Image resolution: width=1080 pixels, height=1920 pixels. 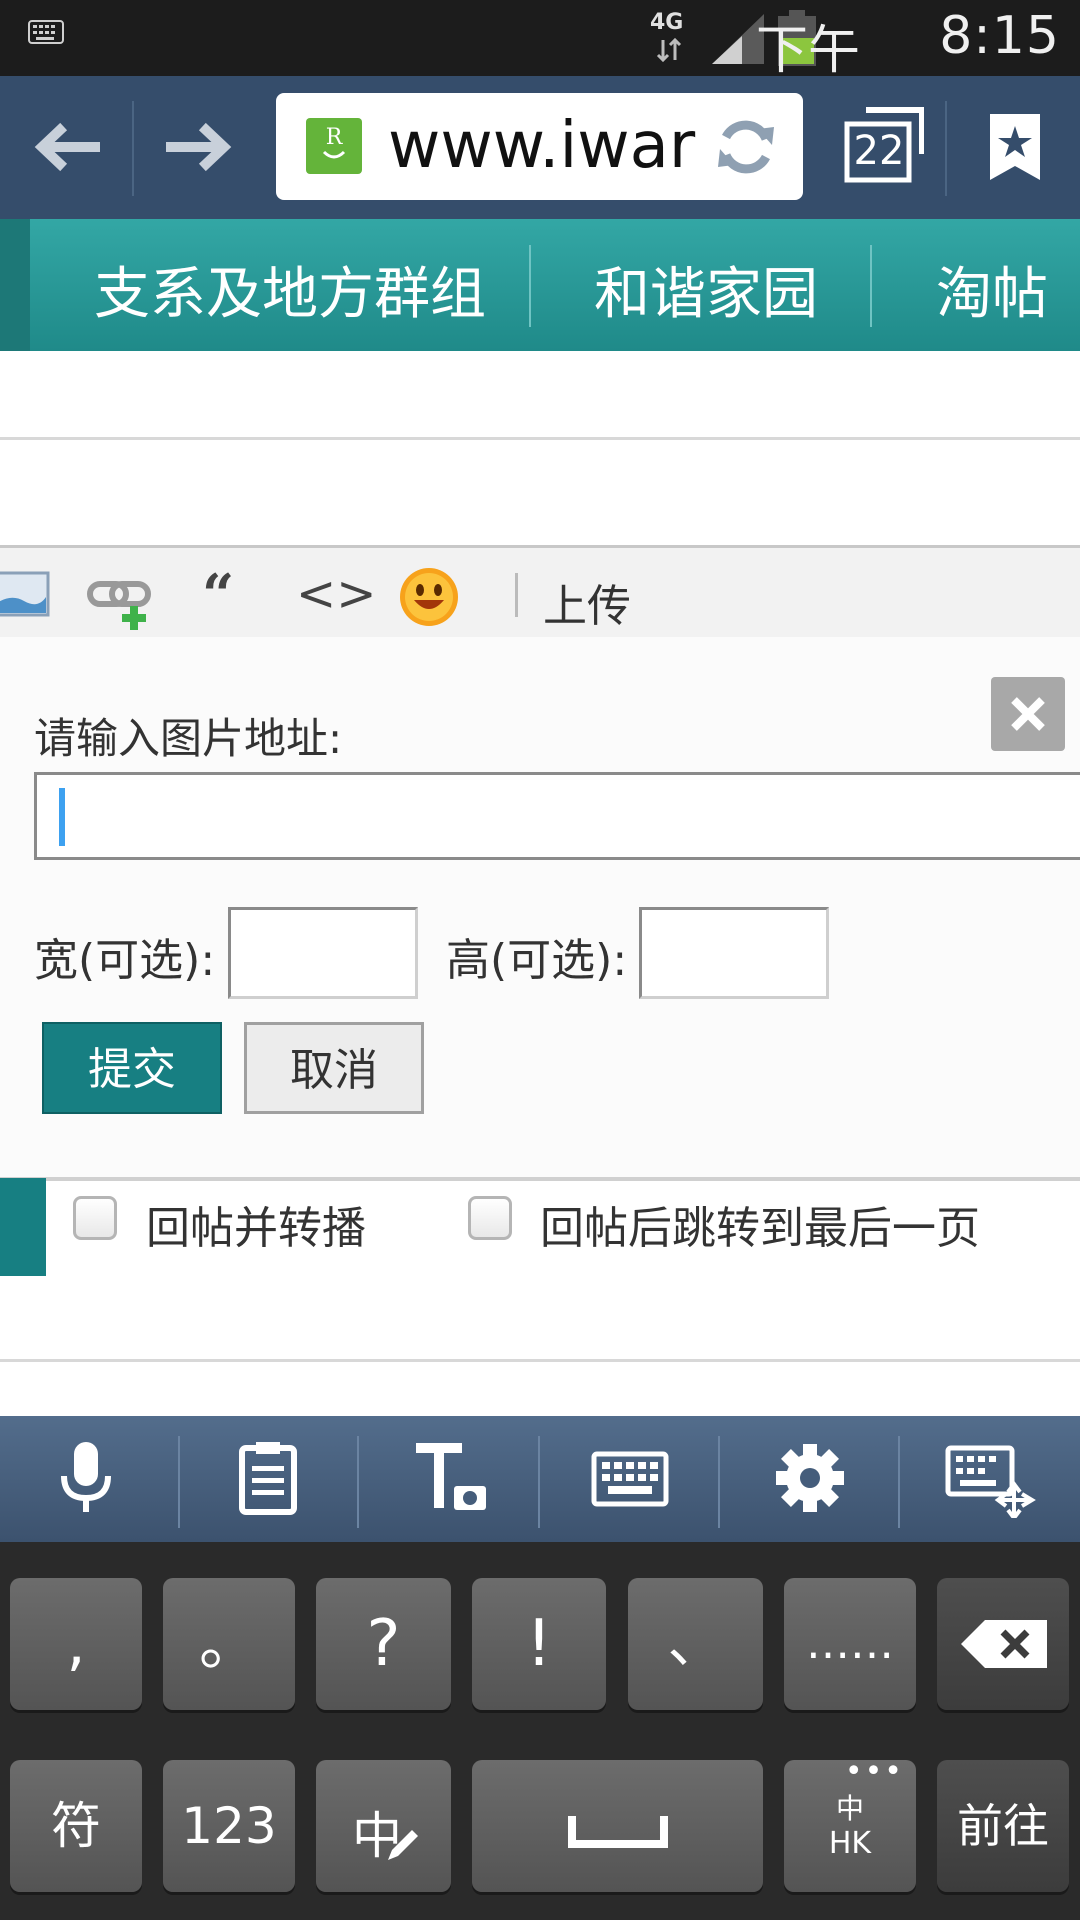 I want to click on image-url-input, so click(x=557, y=816).